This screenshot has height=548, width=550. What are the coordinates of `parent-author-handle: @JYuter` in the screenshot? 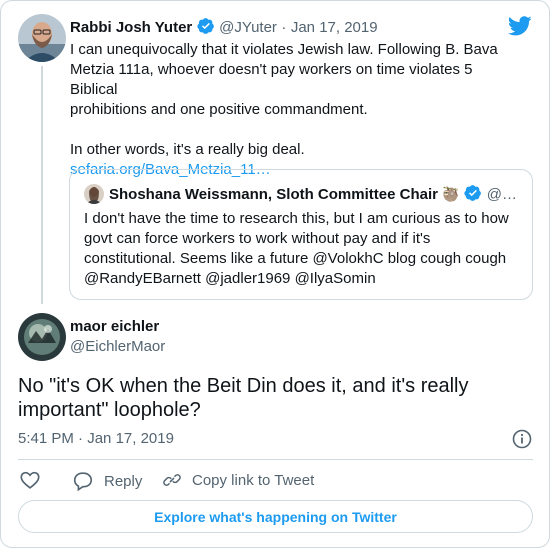 It's located at (248, 27).